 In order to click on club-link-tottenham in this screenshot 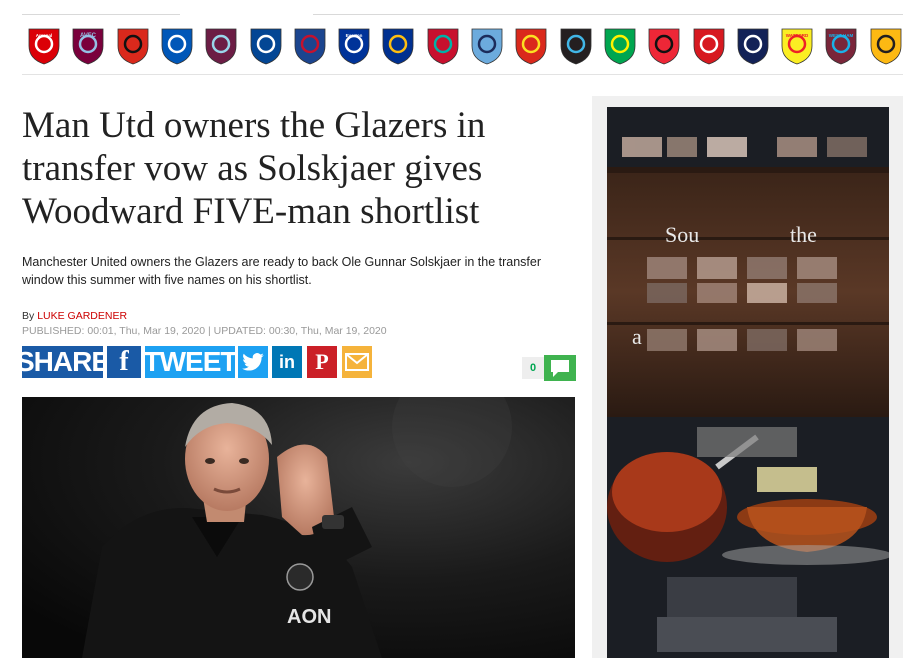, I will do `click(753, 46)`.